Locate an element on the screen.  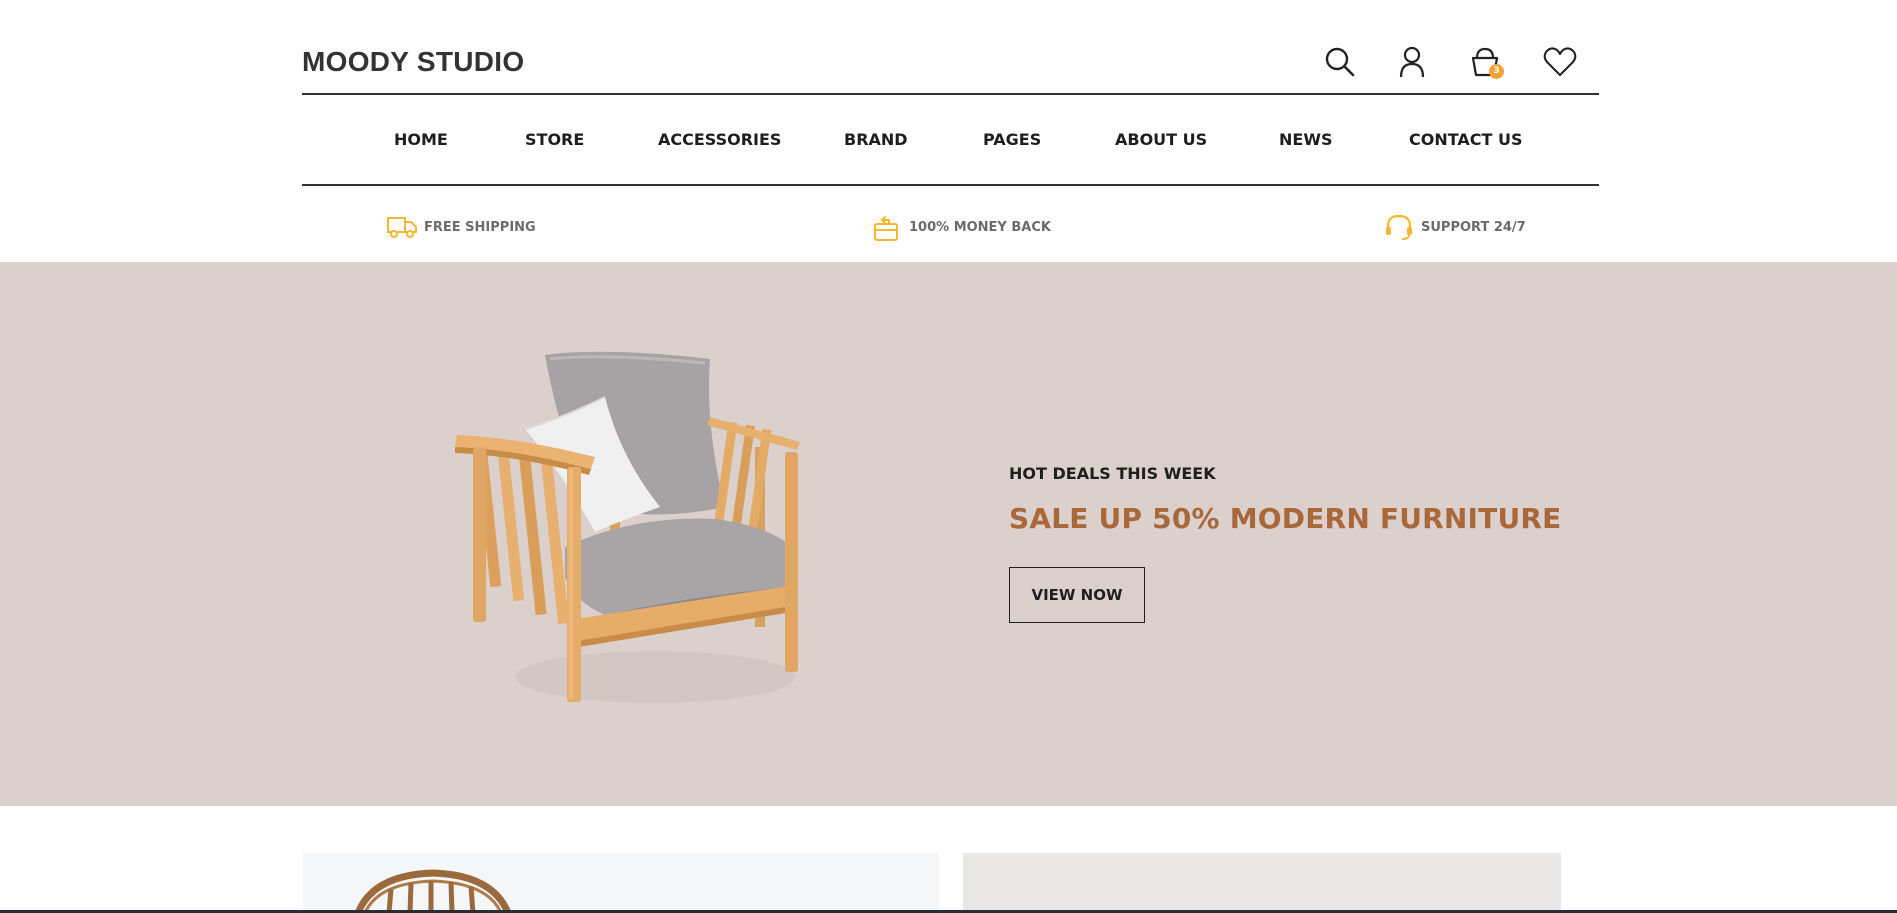
hero-subtitle: HOT DEALS THIS WEEK is located at coordinates (1112, 473).